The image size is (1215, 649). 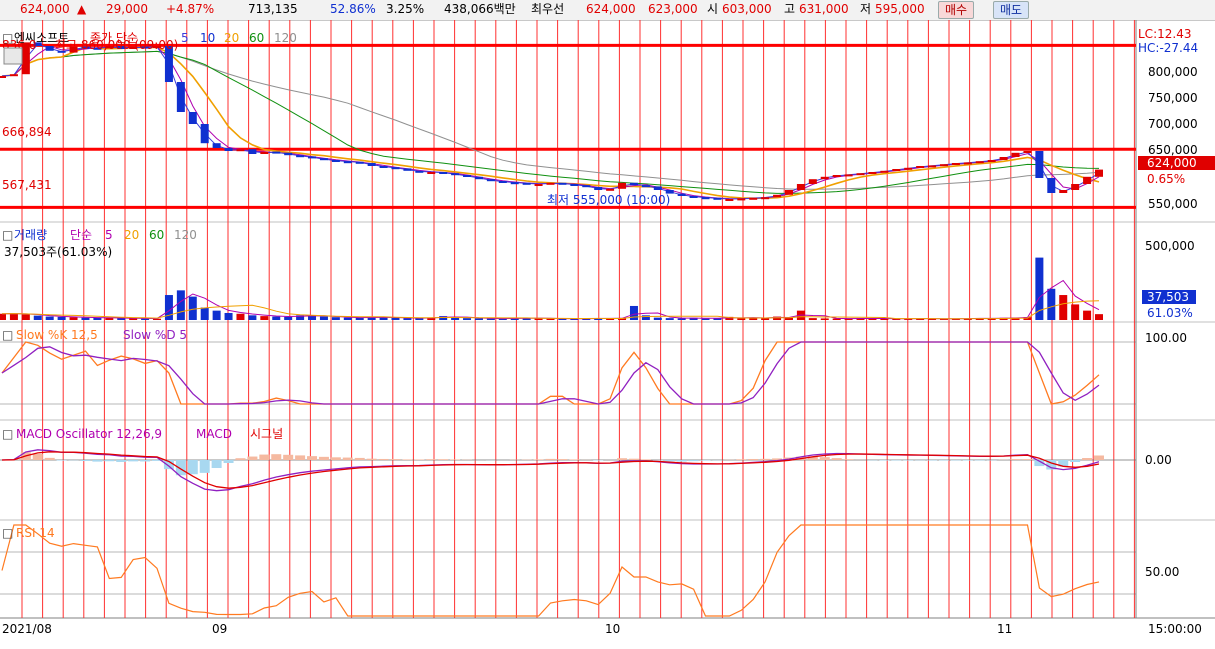 I want to click on best-bid: 623,000, so click(x=673, y=9).